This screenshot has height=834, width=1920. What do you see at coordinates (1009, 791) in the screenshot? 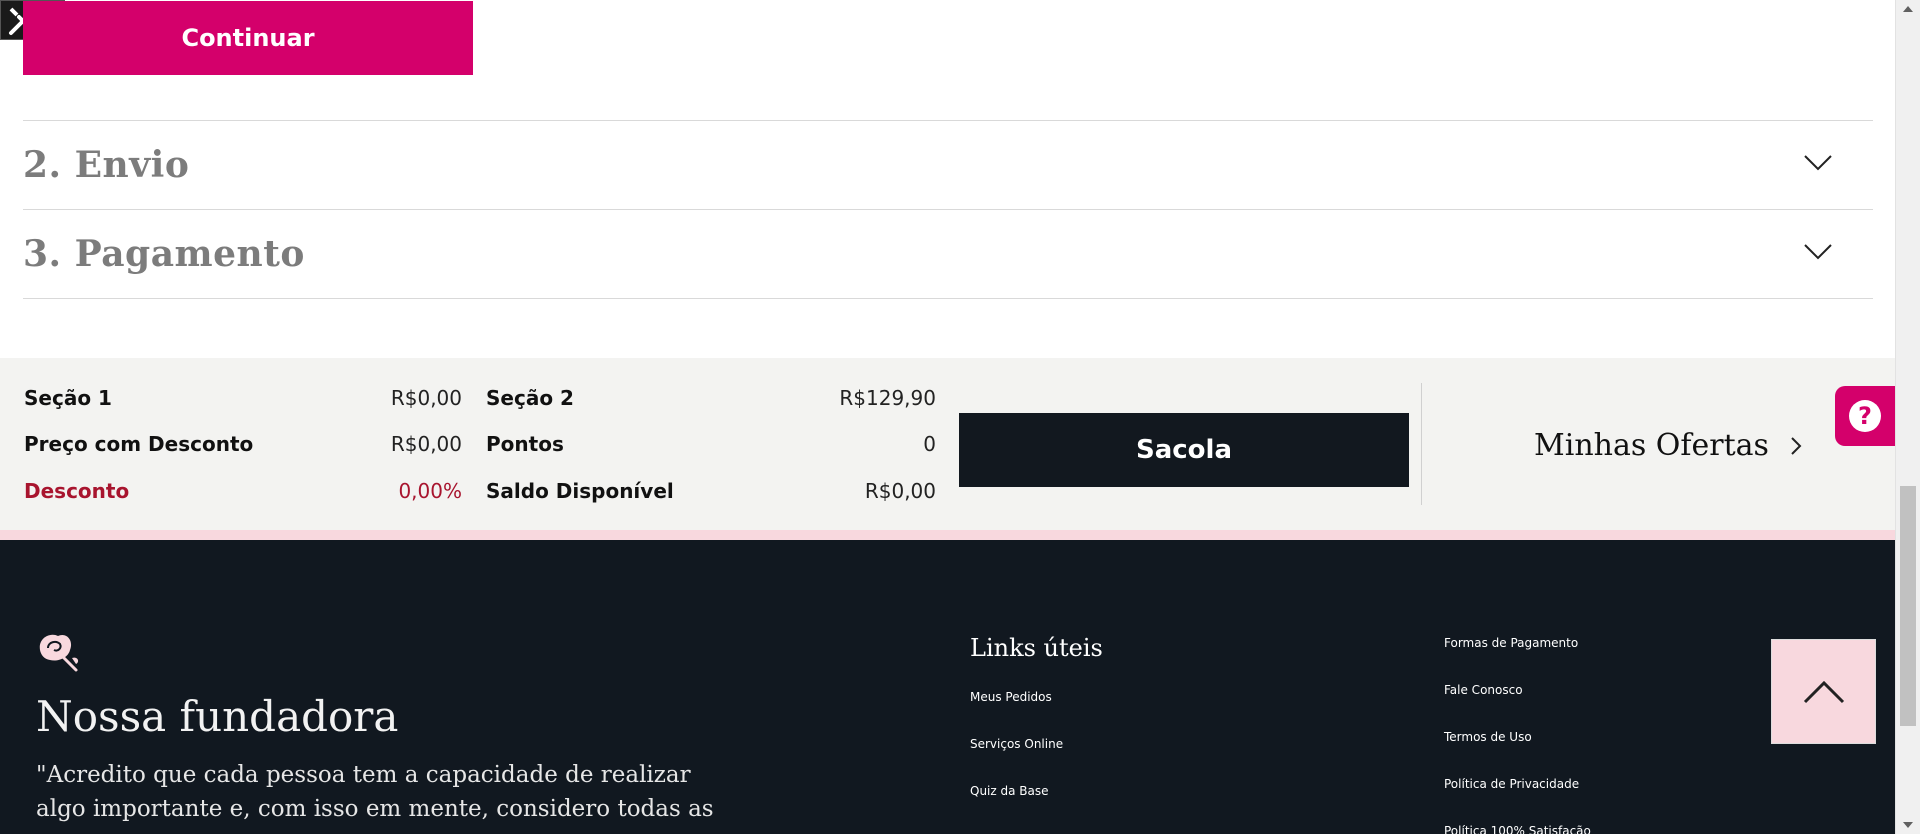
I see `footer-link-quiz-da-base: Quiz da Base` at bounding box center [1009, 791].